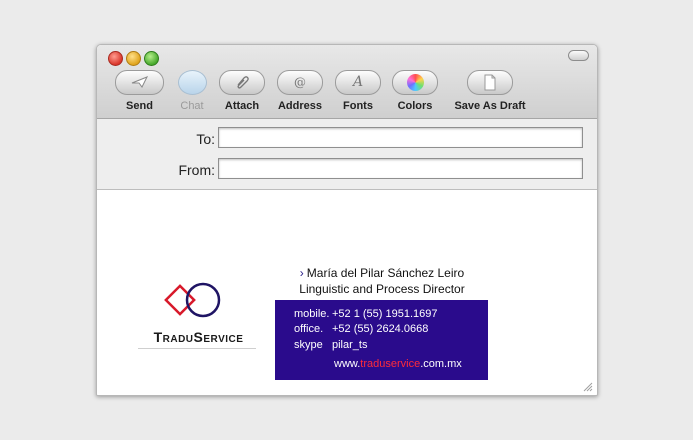 The height and width of the screenshot is (440, 693). I want to click on skype-label: skype, so click(308, 345).